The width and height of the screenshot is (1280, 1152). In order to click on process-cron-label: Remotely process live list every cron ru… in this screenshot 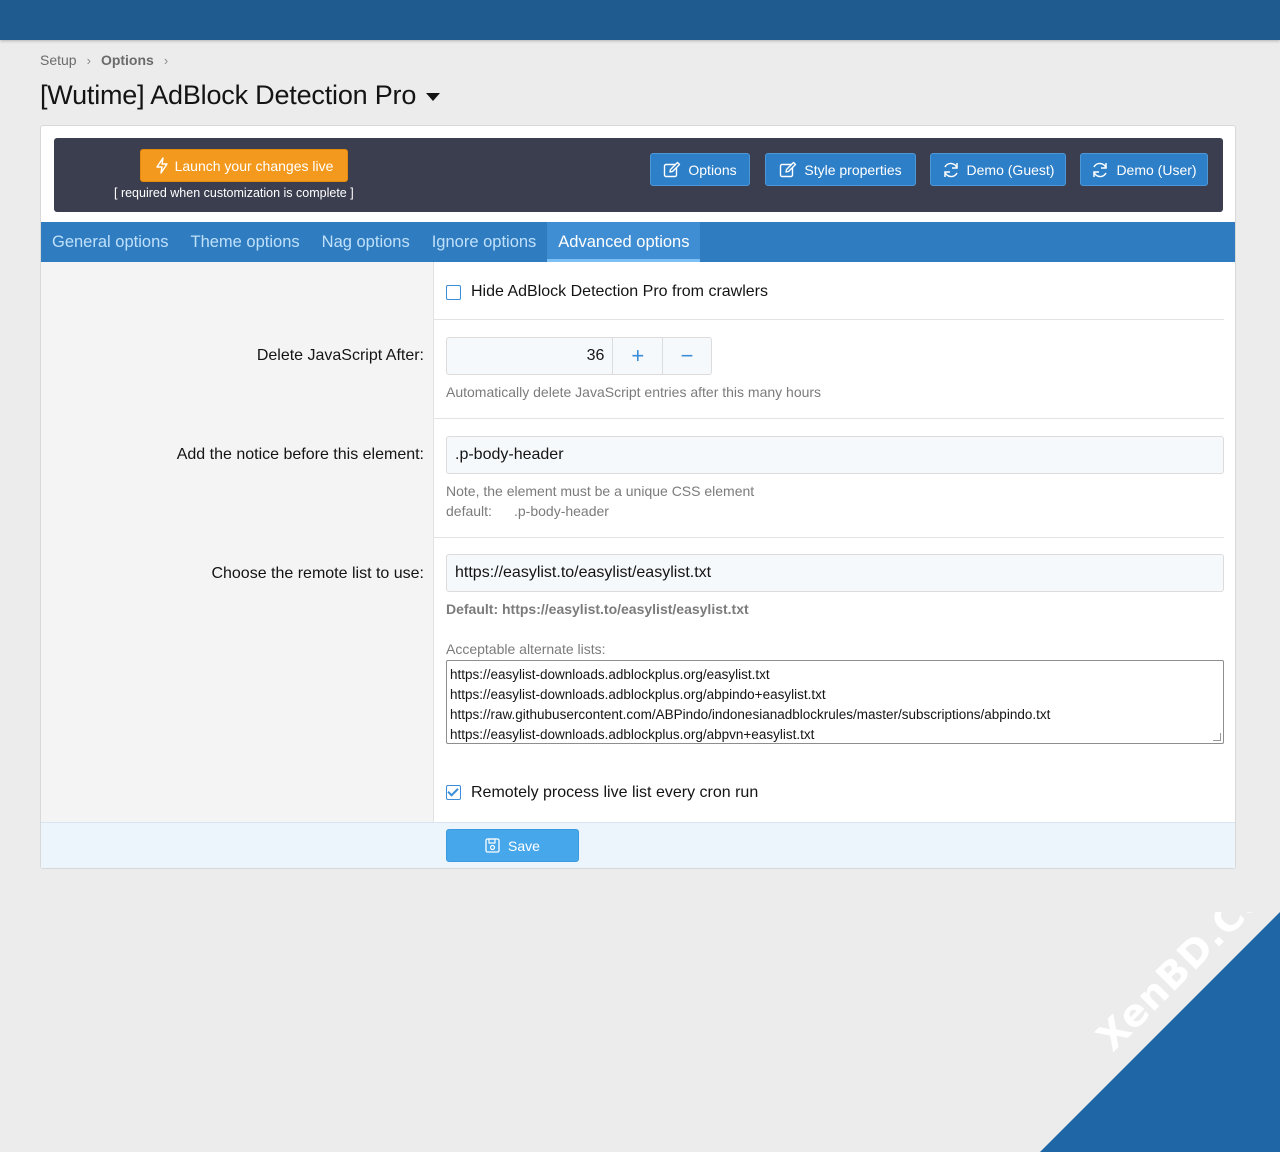, I will do `click(614, 793)`.